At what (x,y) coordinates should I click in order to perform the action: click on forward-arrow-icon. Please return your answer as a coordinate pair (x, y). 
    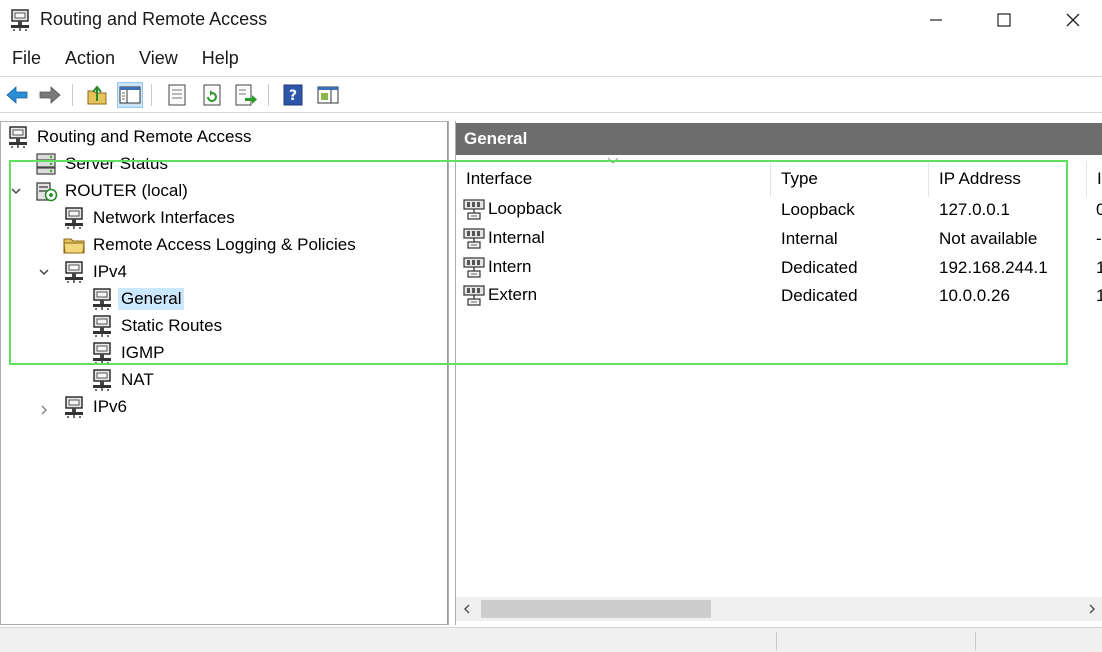
    Looking at the image, I should click on (50, 95).